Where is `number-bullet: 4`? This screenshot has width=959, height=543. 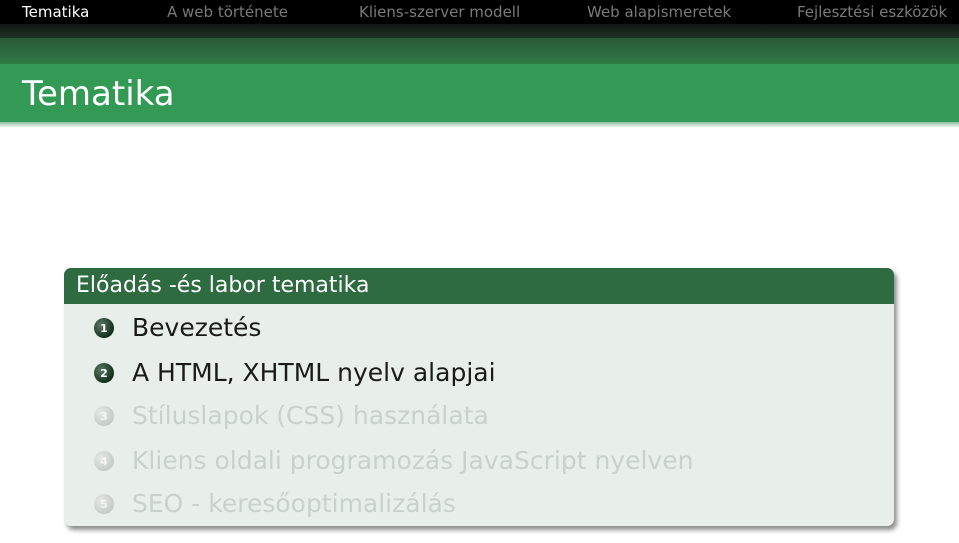
number-bullet: 4 is located at coordinates (104, 461).